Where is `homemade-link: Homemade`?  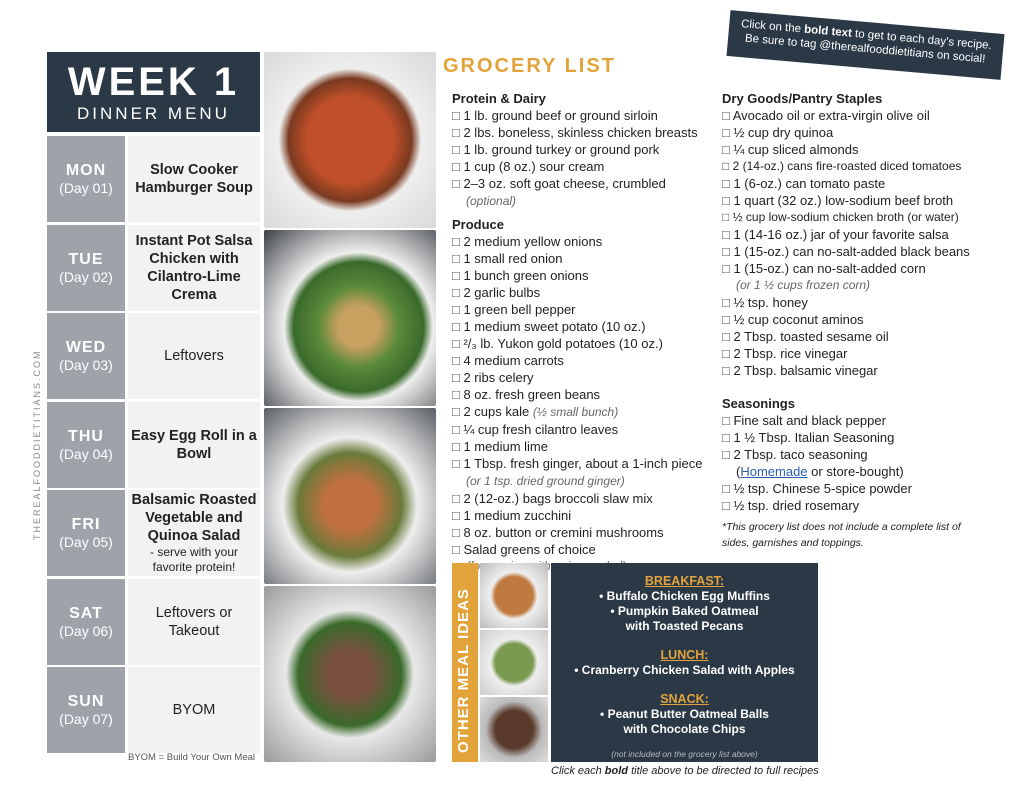 homemade-link: Homemade is located at coordinates (773, 471).